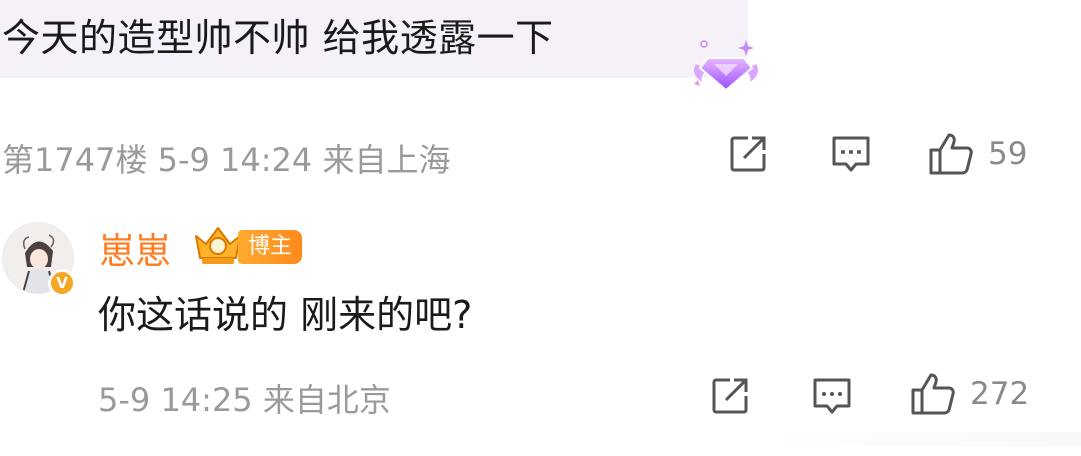  Describe the element at coordinates (135, 248) in the screenshot. I see `reply-author-name: 崽崽` at that location.